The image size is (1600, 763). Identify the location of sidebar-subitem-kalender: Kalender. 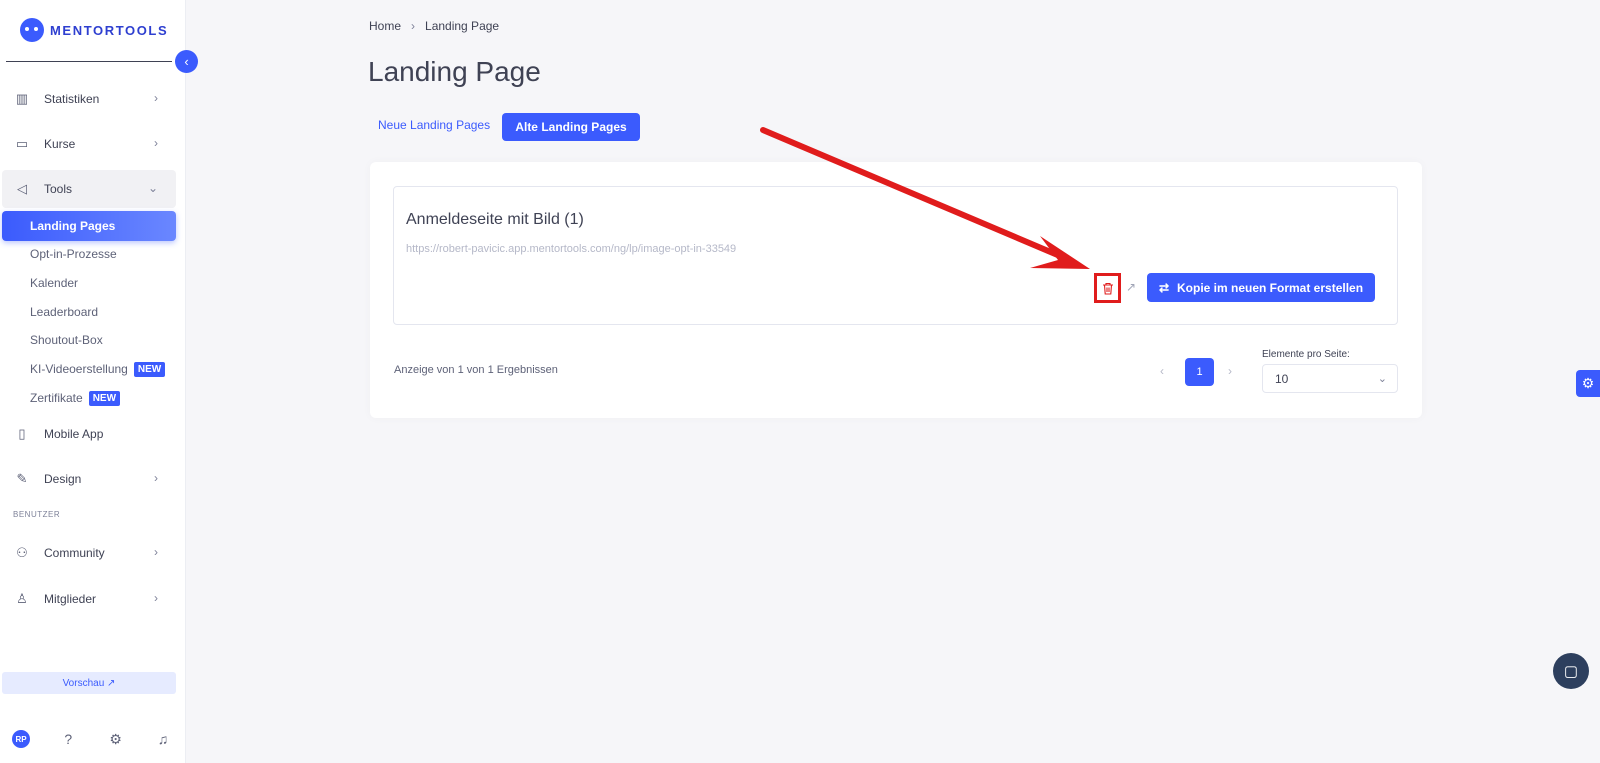
(89, 283).